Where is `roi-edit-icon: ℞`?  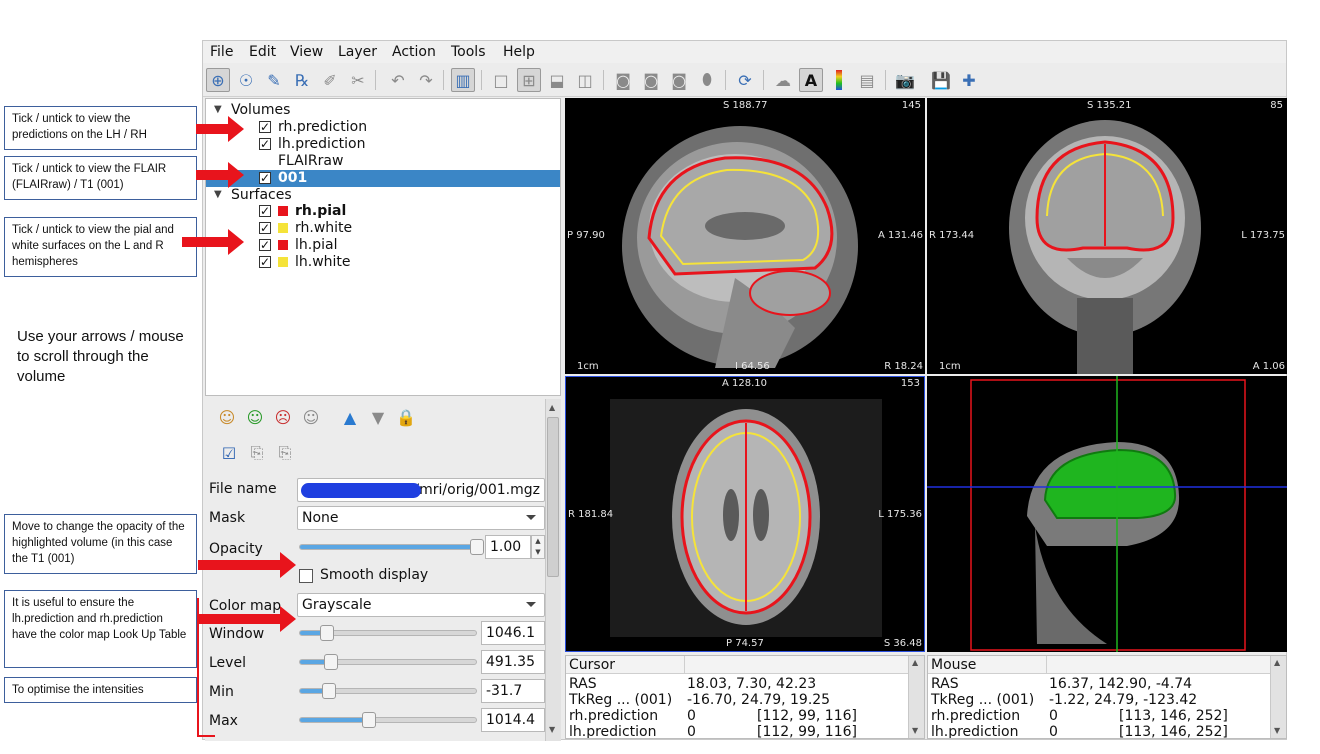 roi-edit-icon: ℞ is located at coordinates (302, 80).